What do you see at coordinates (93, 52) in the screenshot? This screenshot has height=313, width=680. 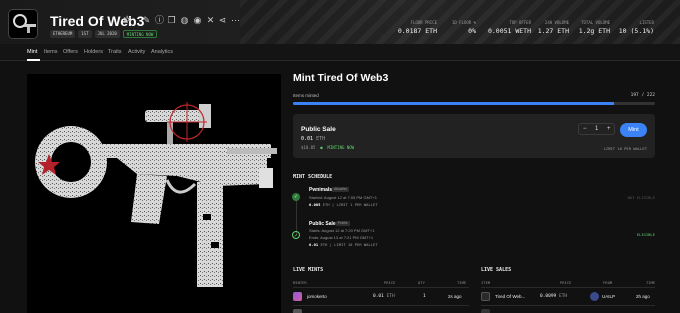 I see `tab-holders: Holders` at bounding box center [93, 52].